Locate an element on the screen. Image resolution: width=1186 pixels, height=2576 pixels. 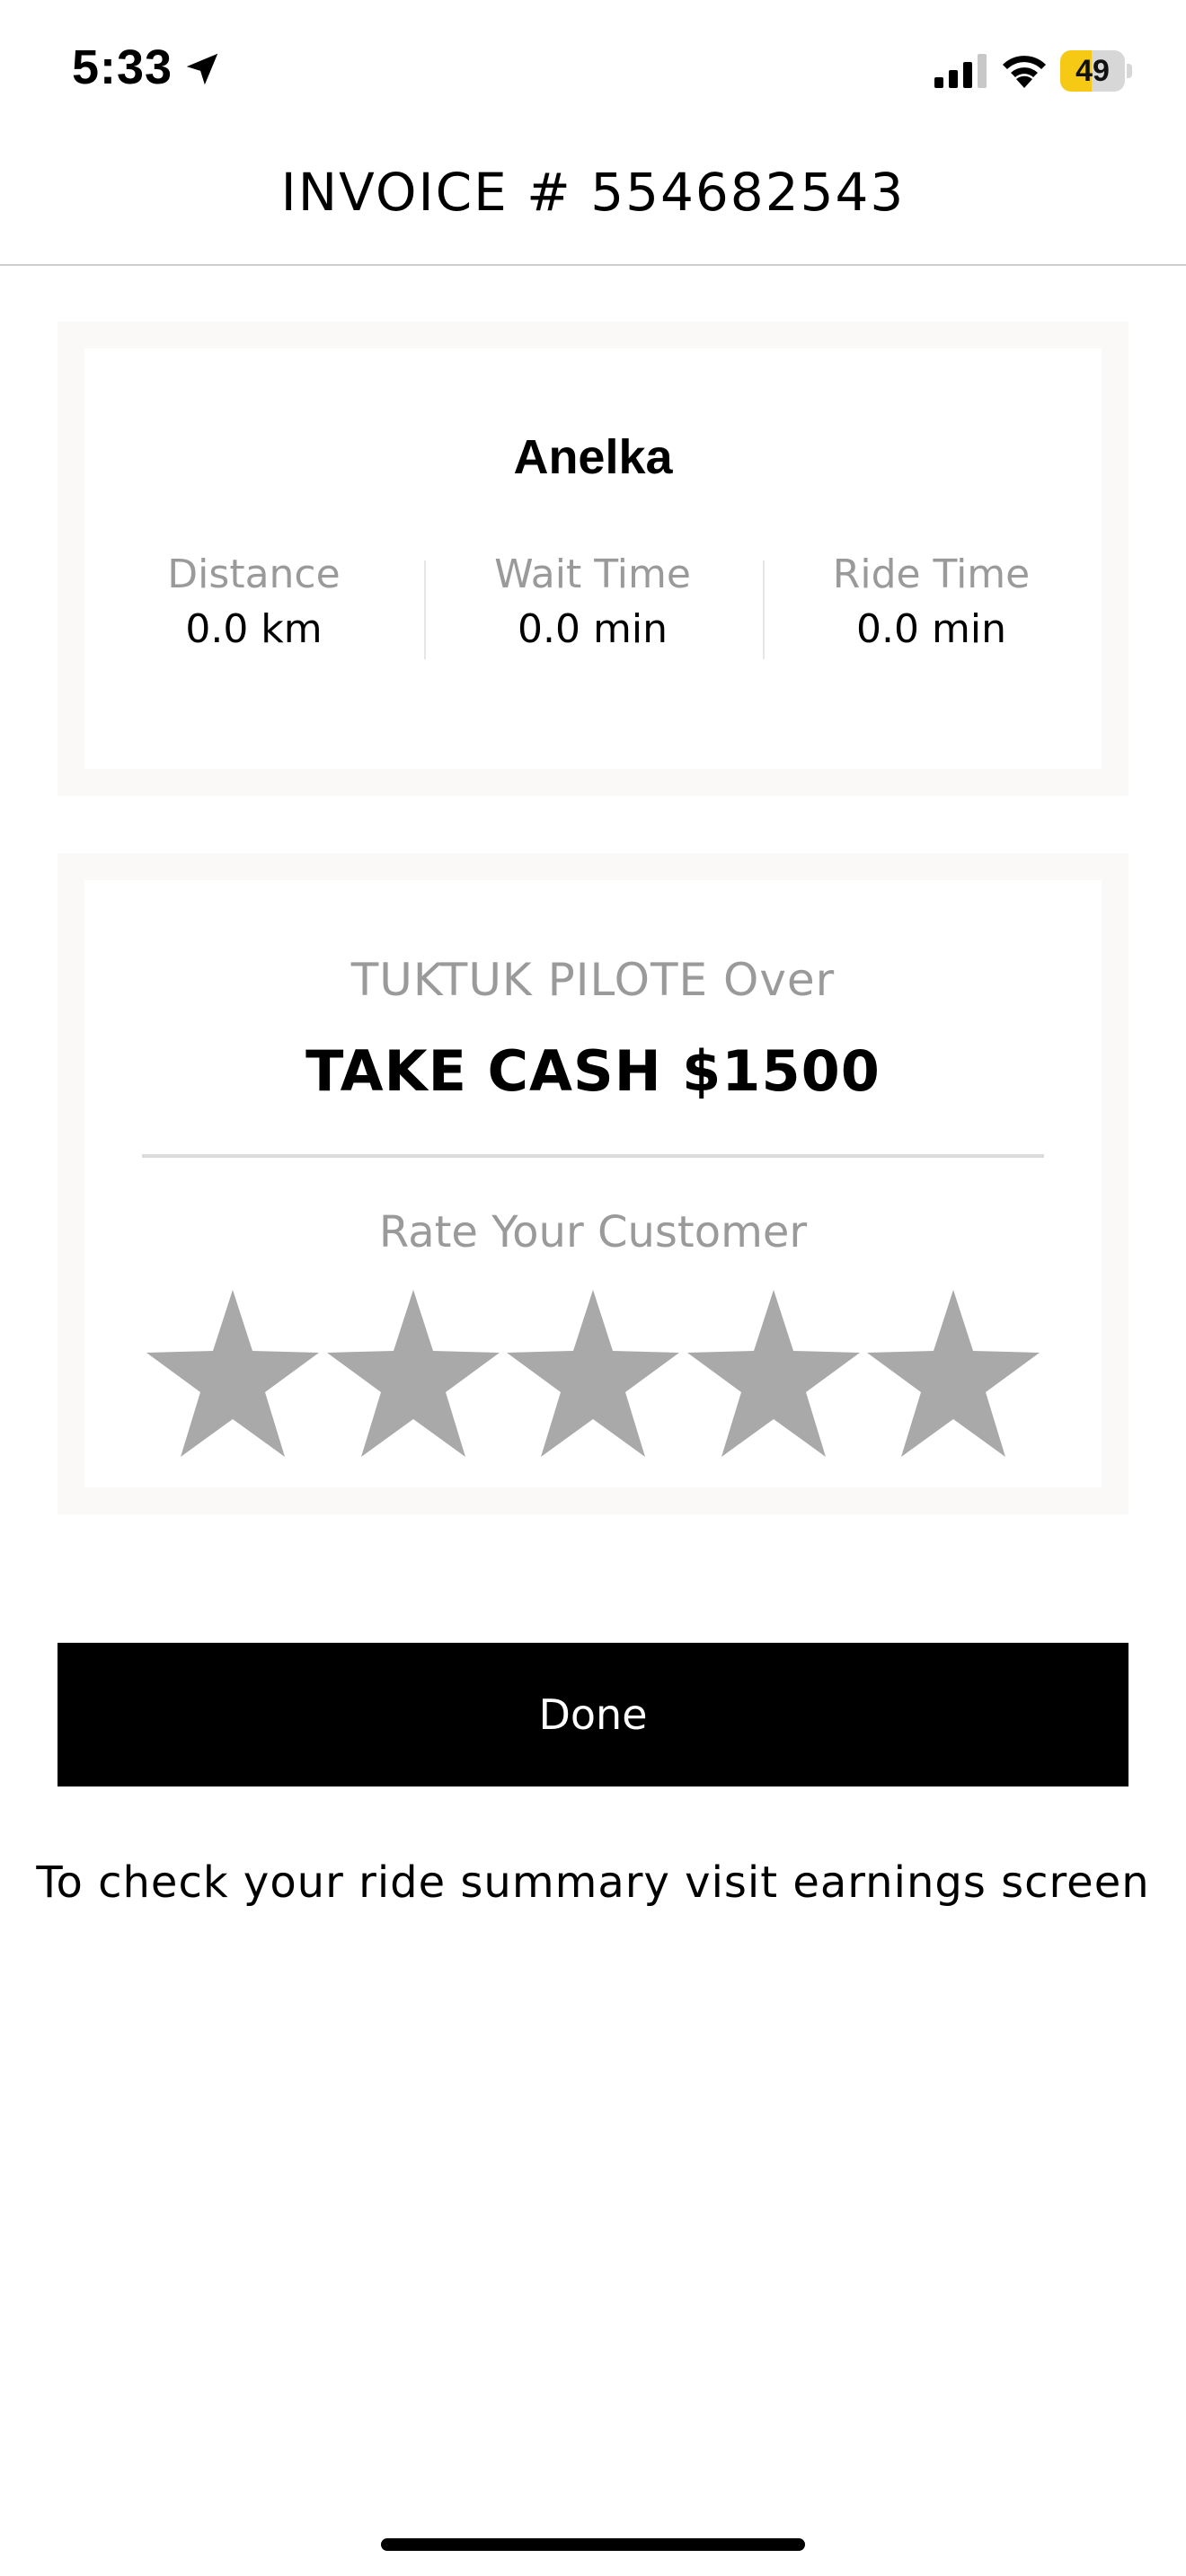
metric-label: Wait Time is located at coordinates (592, 574).